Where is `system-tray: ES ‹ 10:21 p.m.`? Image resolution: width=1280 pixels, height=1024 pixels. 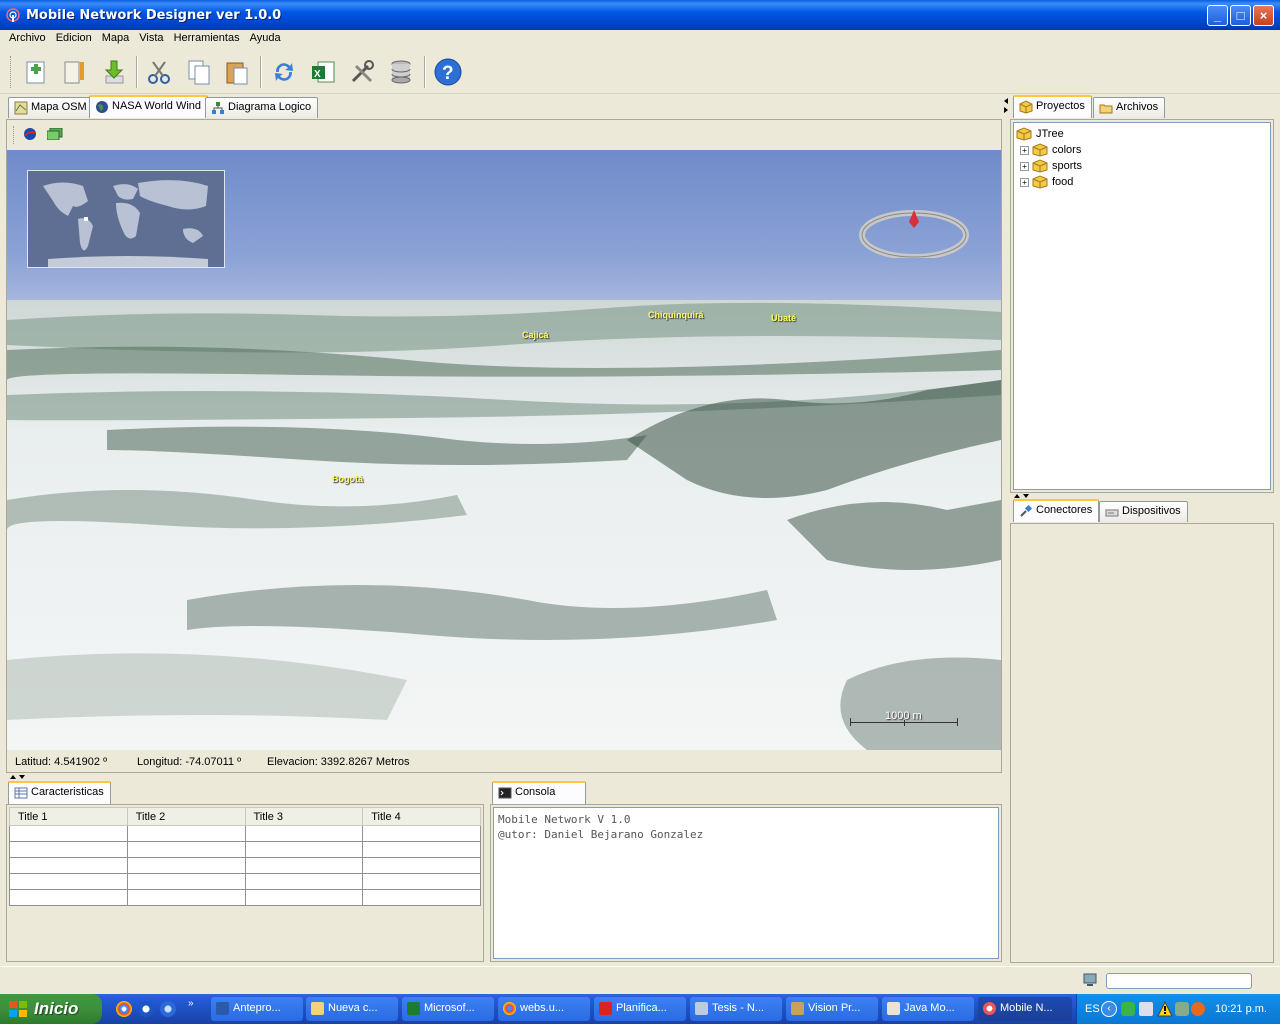 system-tray: ES ‹ 10:21 p.m. is located at coordinates (1178, 1009).